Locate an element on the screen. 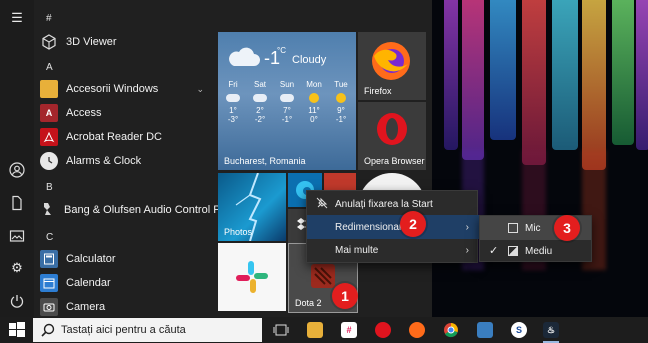  windows-logo-icon is located at coordinates (17, 329).